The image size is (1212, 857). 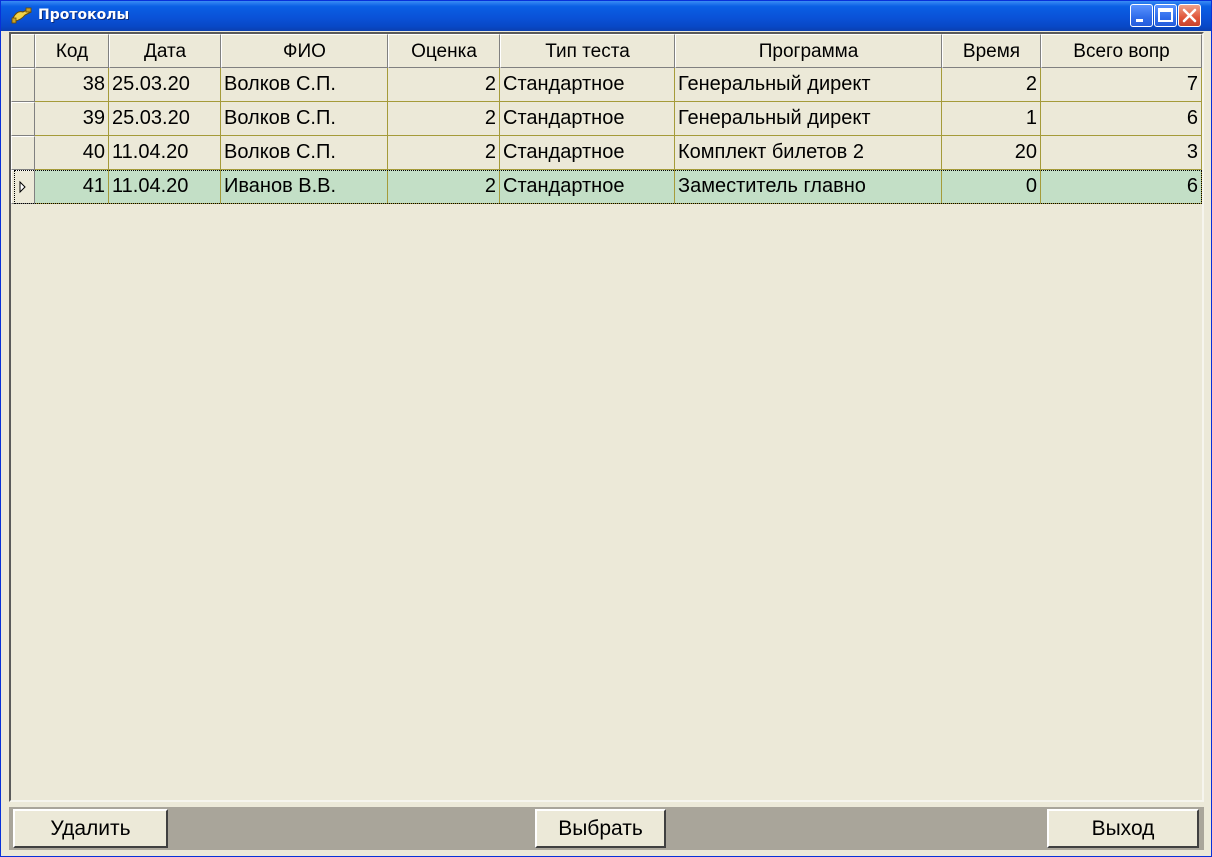 I want to click on button-panel: Удалить Выбрать Выход, so click(x=606, y=828).